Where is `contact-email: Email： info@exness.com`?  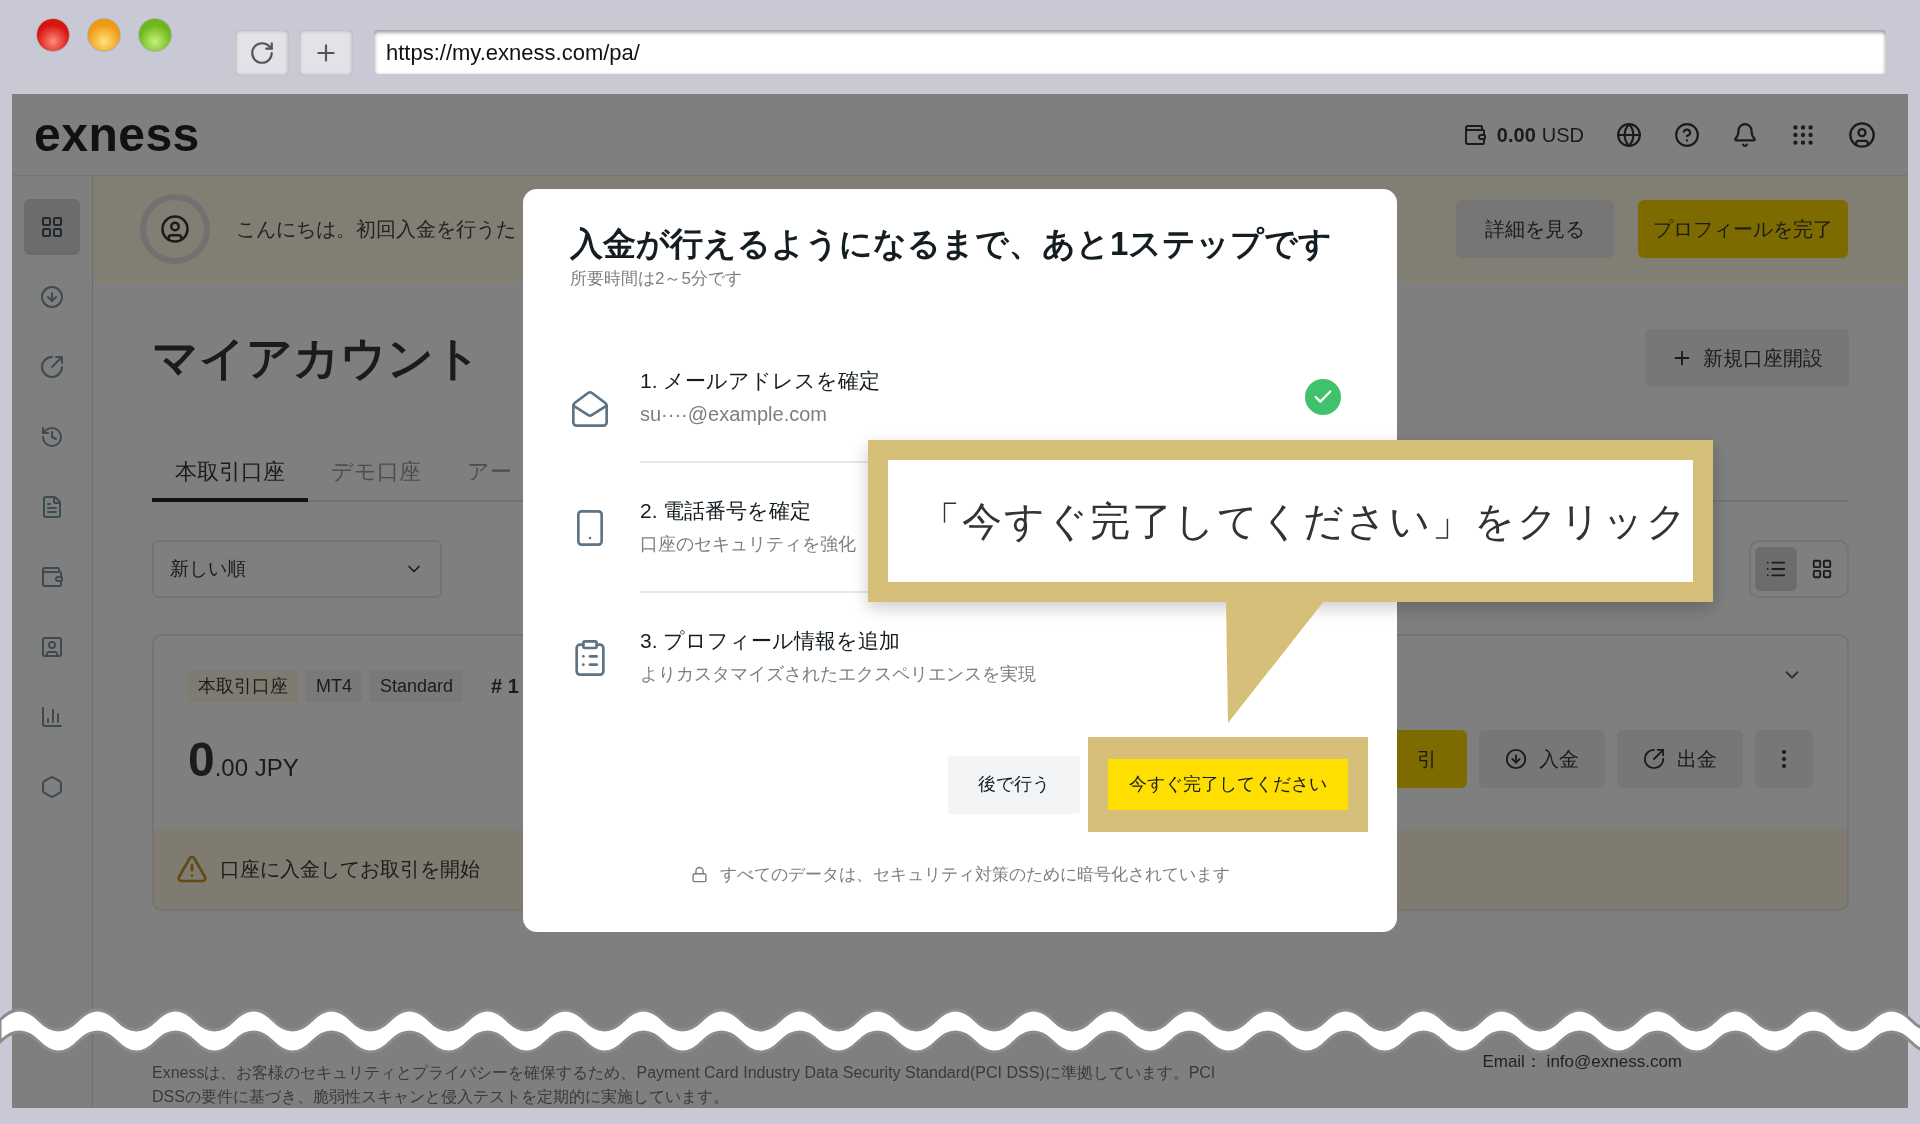
contact-email: Email： info@exness.com is located at coordinates (1582, 1062).